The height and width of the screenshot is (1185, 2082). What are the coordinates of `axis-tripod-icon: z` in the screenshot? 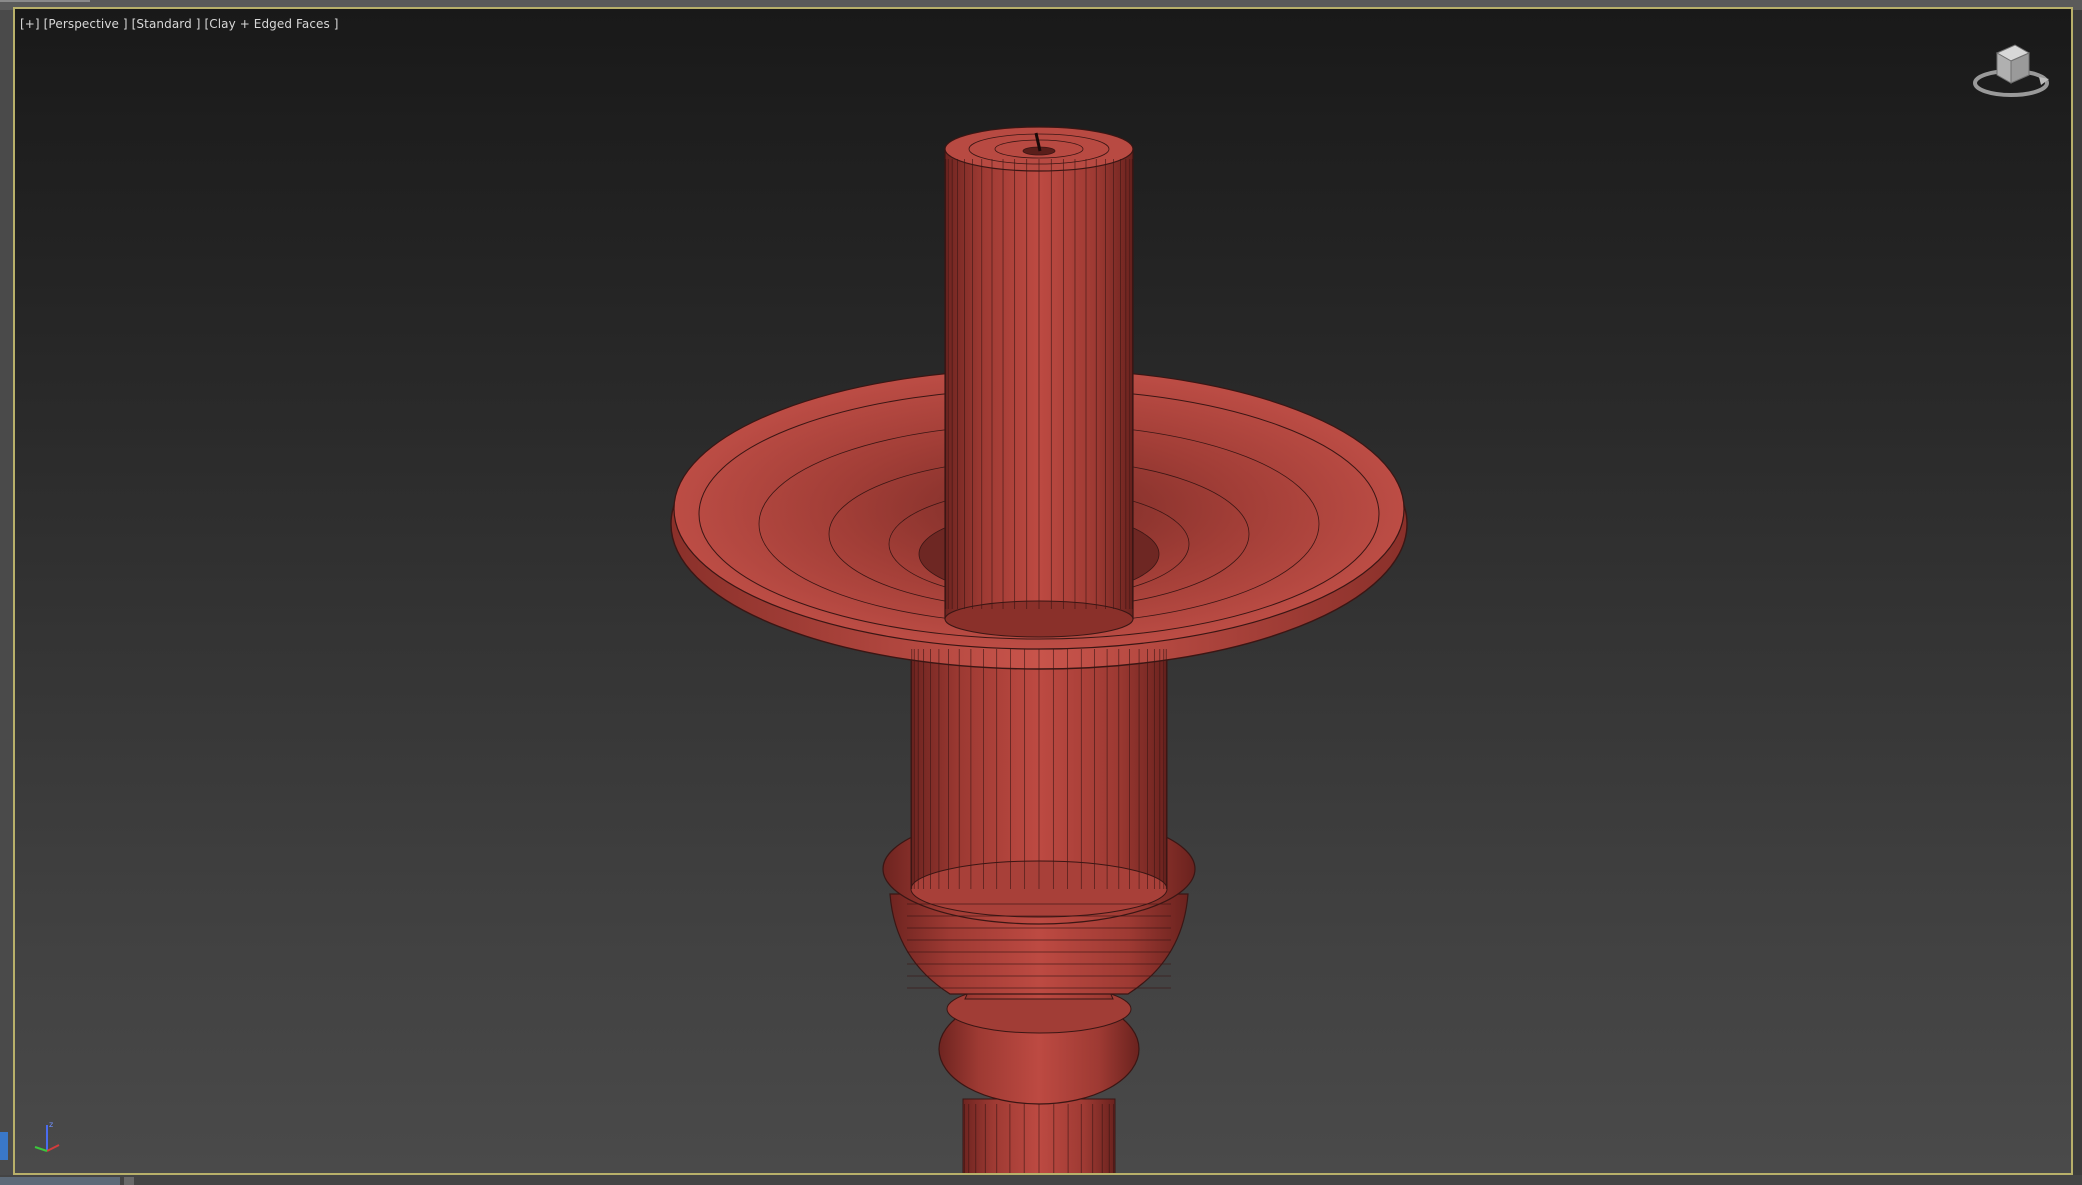 It's located at (44, 1140).